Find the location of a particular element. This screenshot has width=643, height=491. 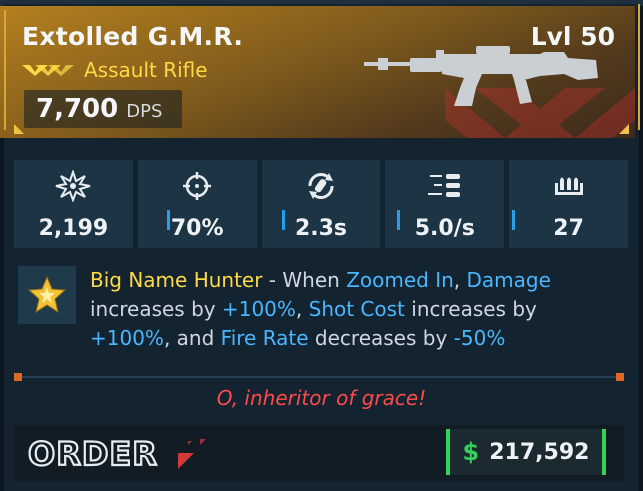

triple-chevron-rarity-icon is located at coordinates (48, 70).